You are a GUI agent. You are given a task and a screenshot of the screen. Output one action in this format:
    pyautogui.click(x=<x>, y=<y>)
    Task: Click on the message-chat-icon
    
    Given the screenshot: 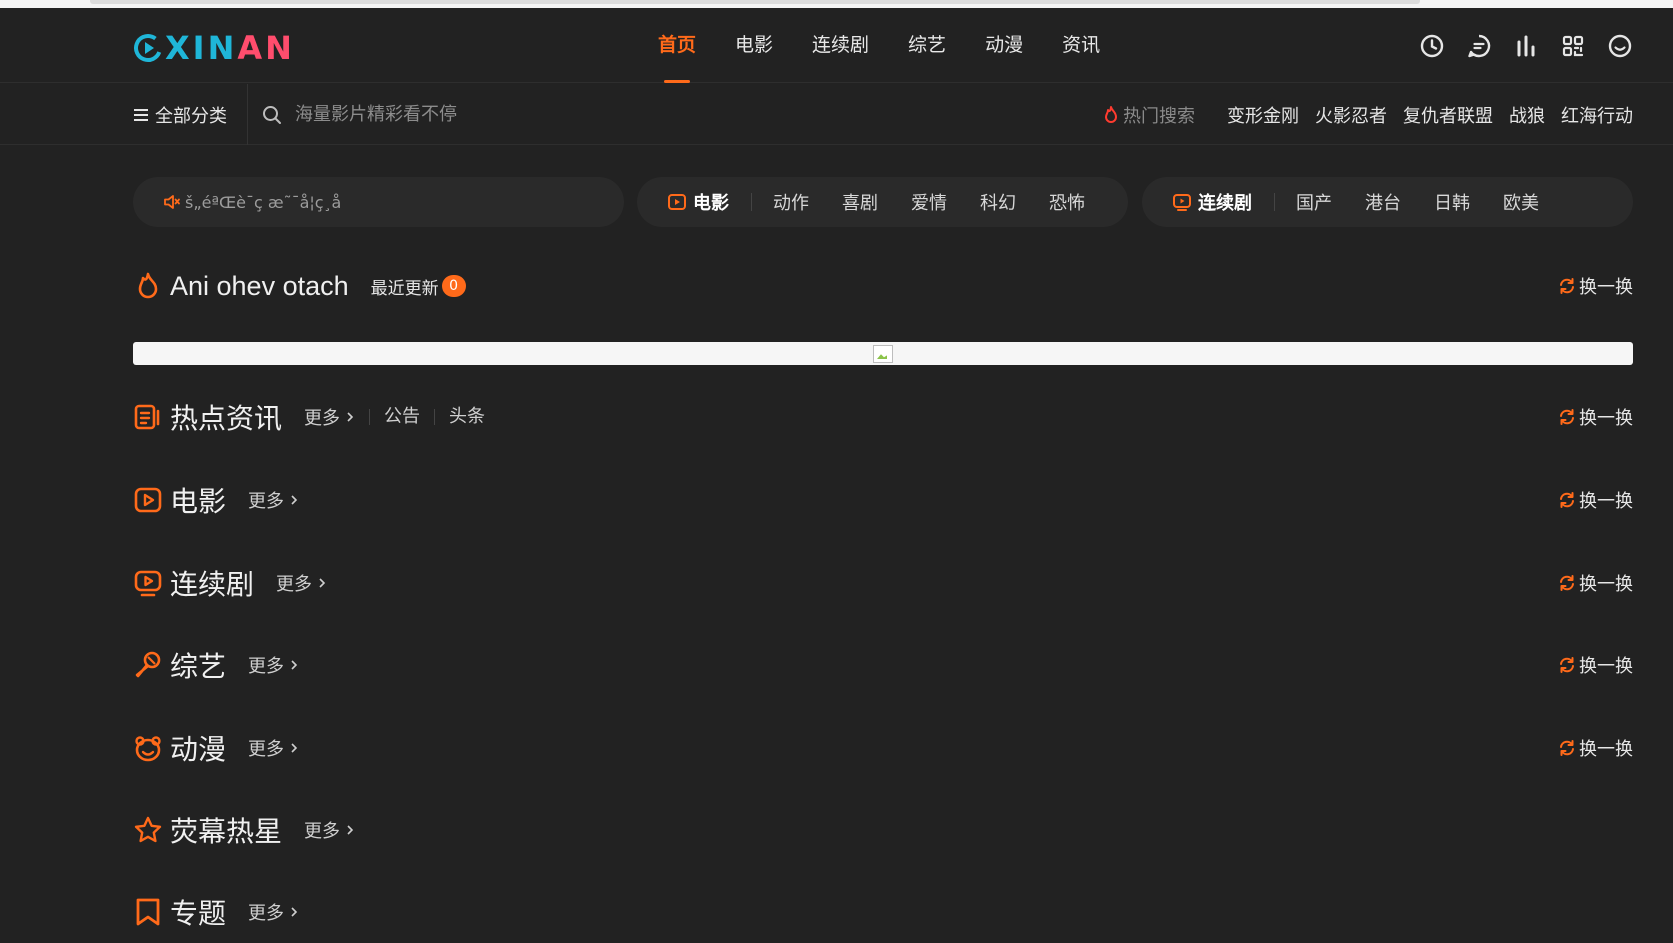 What is the action you would take?
    pyautogui.click(x=1479, y=46)
    